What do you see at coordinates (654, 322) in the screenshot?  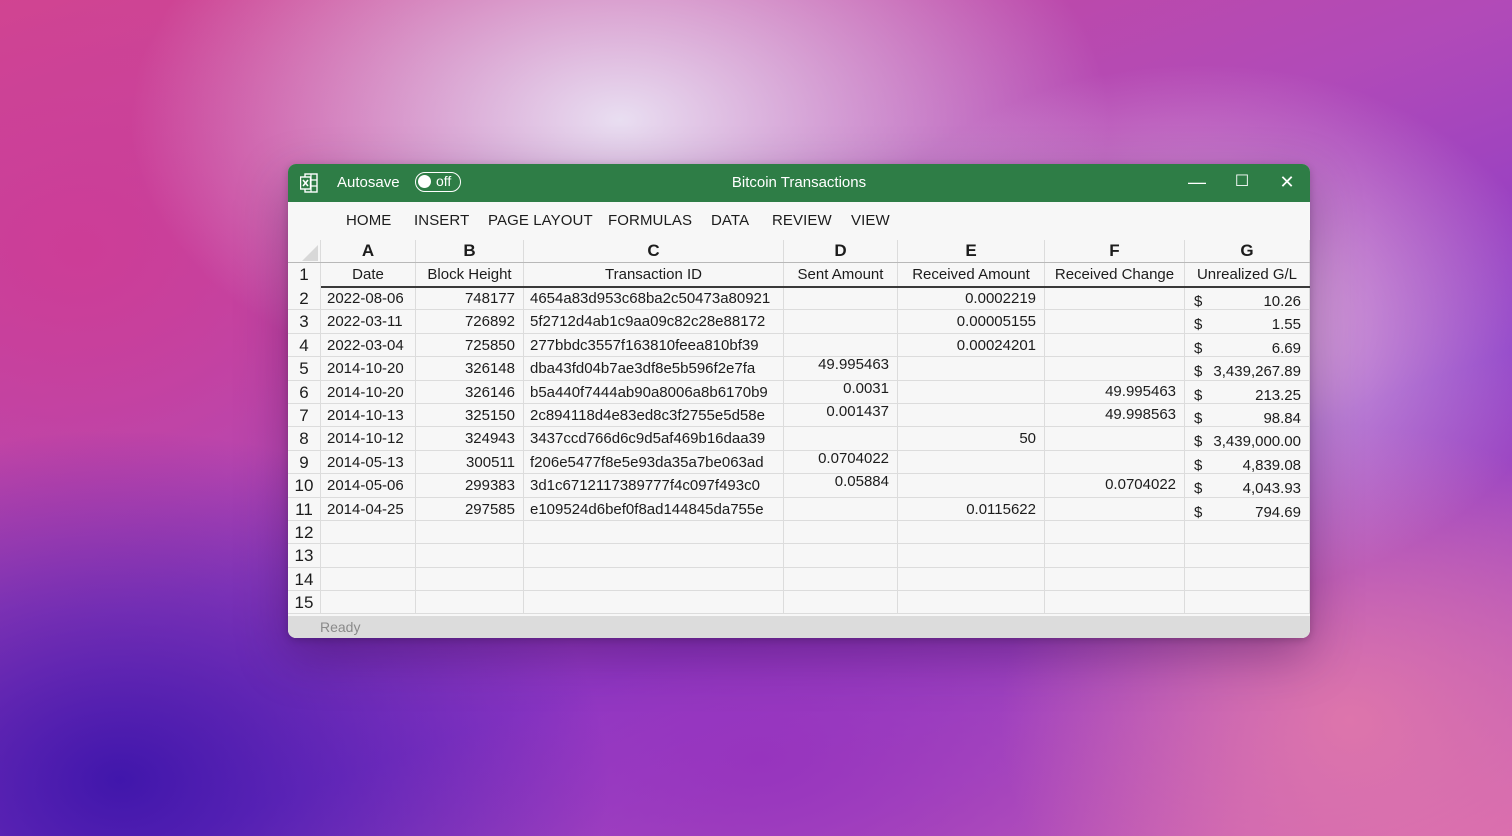 I see `cell-transaction-id: 5f2712d4ab1c9aa09c82c28e88172` at bounding box center [654, 322].